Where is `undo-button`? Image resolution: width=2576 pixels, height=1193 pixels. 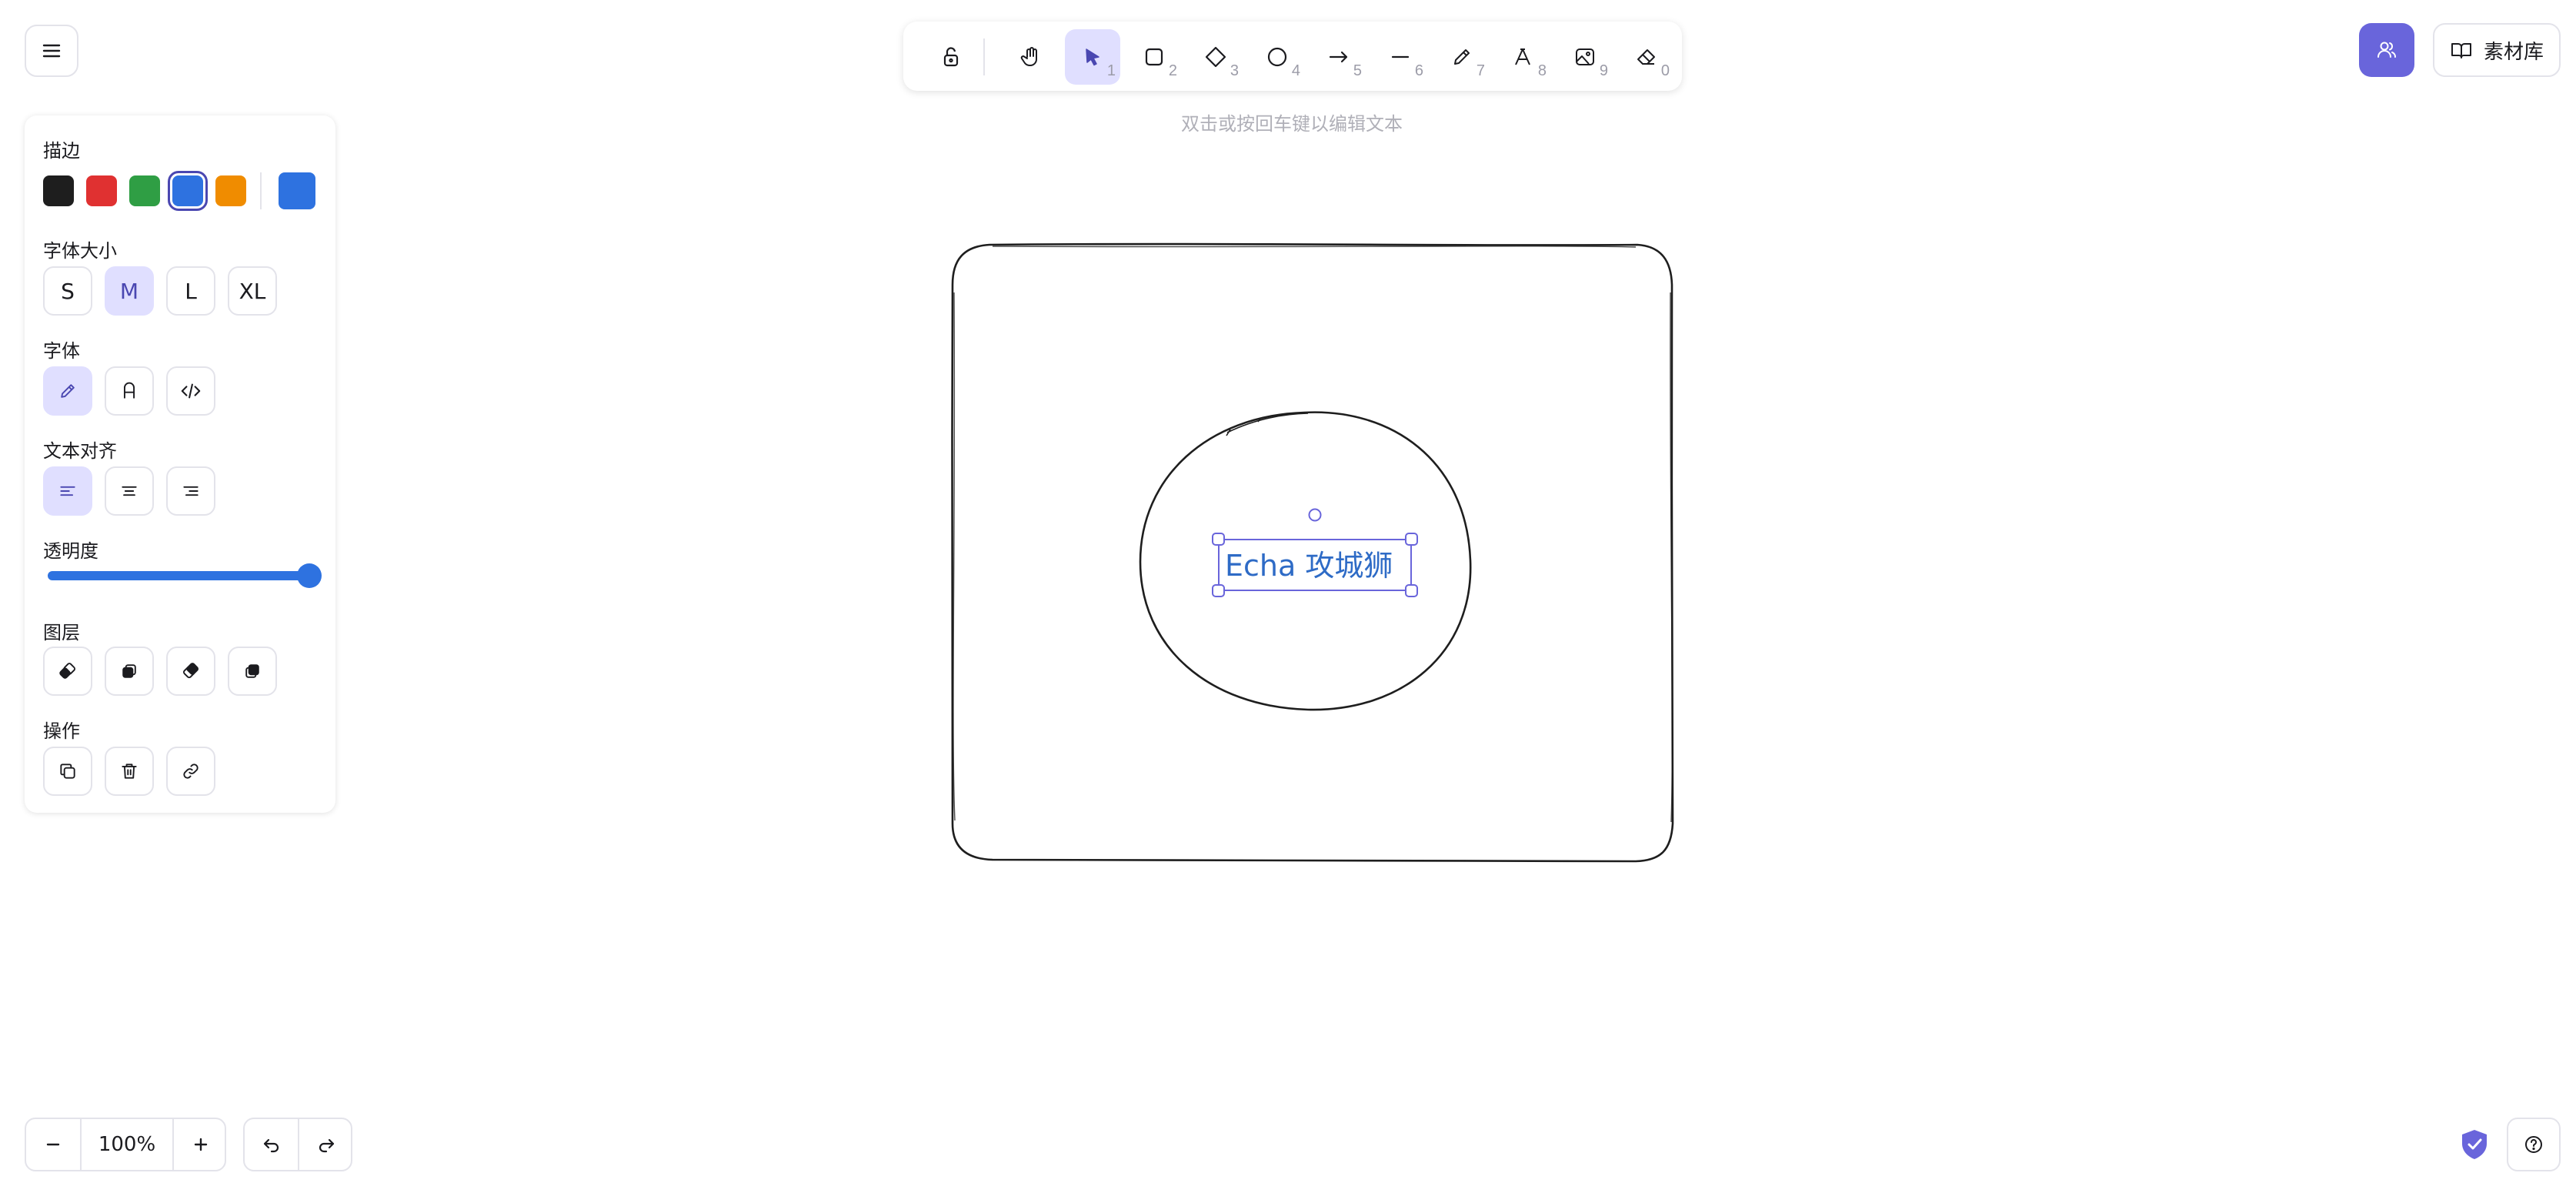
undo-button is located at coordinates (272, 1144).